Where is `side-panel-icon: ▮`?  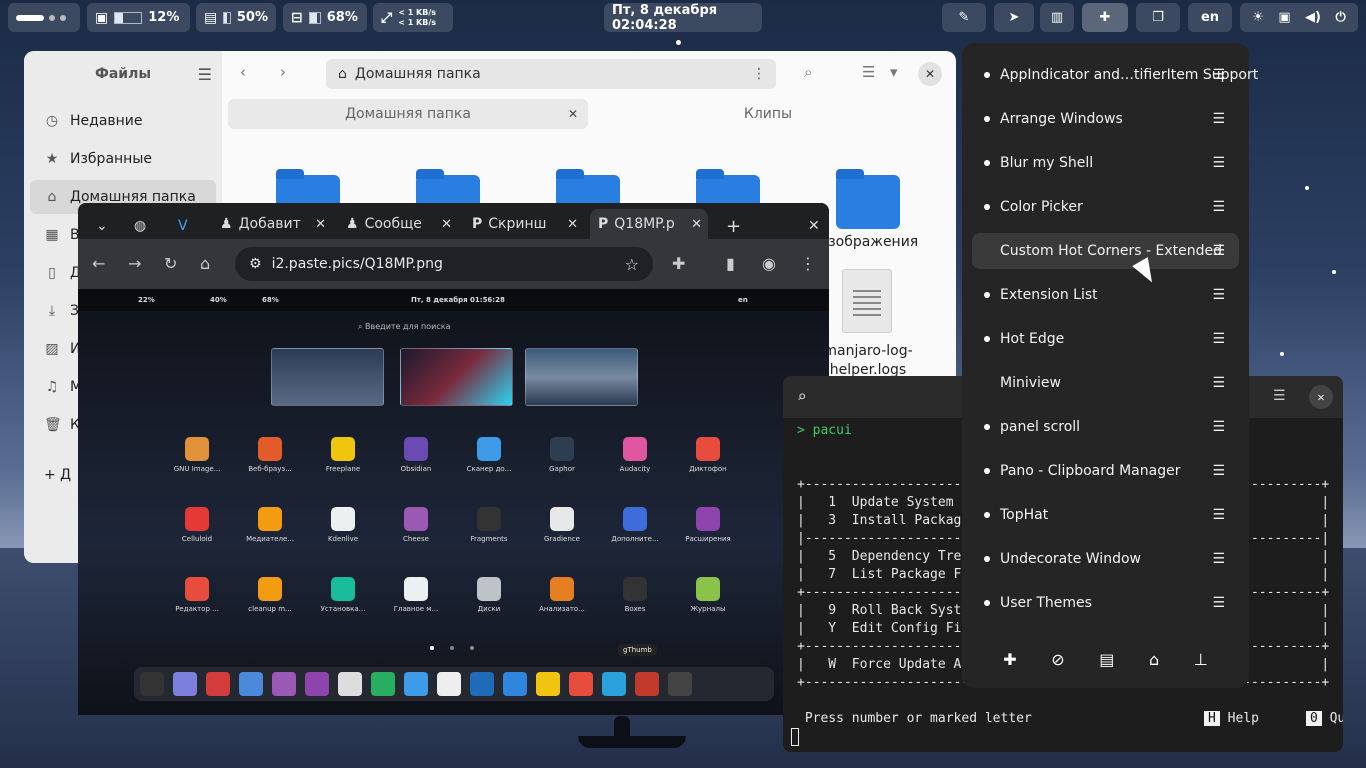 side-panel-icon: ▮ is located at coordinates (730, 263).